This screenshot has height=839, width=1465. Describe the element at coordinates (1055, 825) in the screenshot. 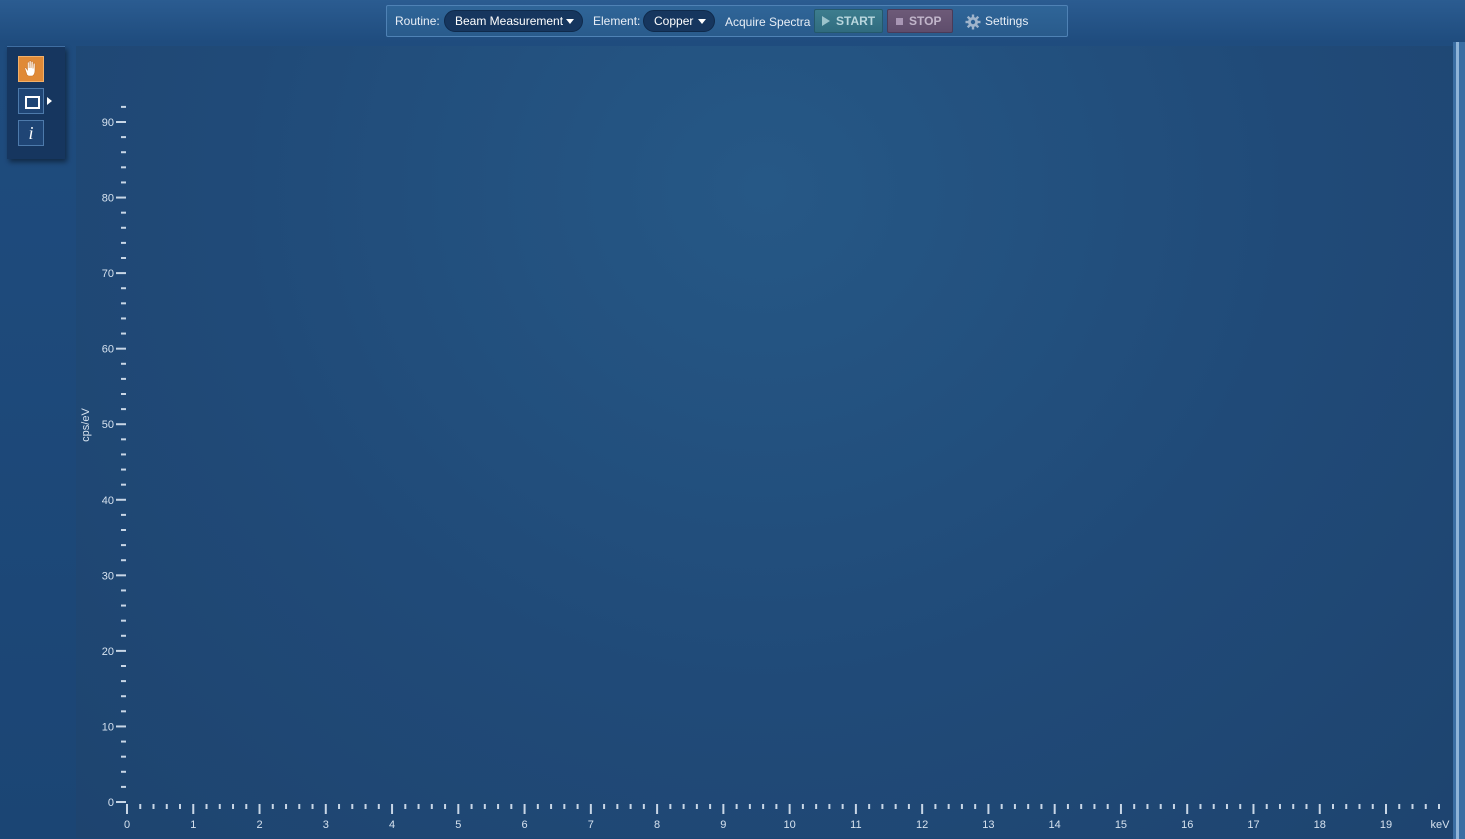

I see `x-tick-label: 14` at that location.